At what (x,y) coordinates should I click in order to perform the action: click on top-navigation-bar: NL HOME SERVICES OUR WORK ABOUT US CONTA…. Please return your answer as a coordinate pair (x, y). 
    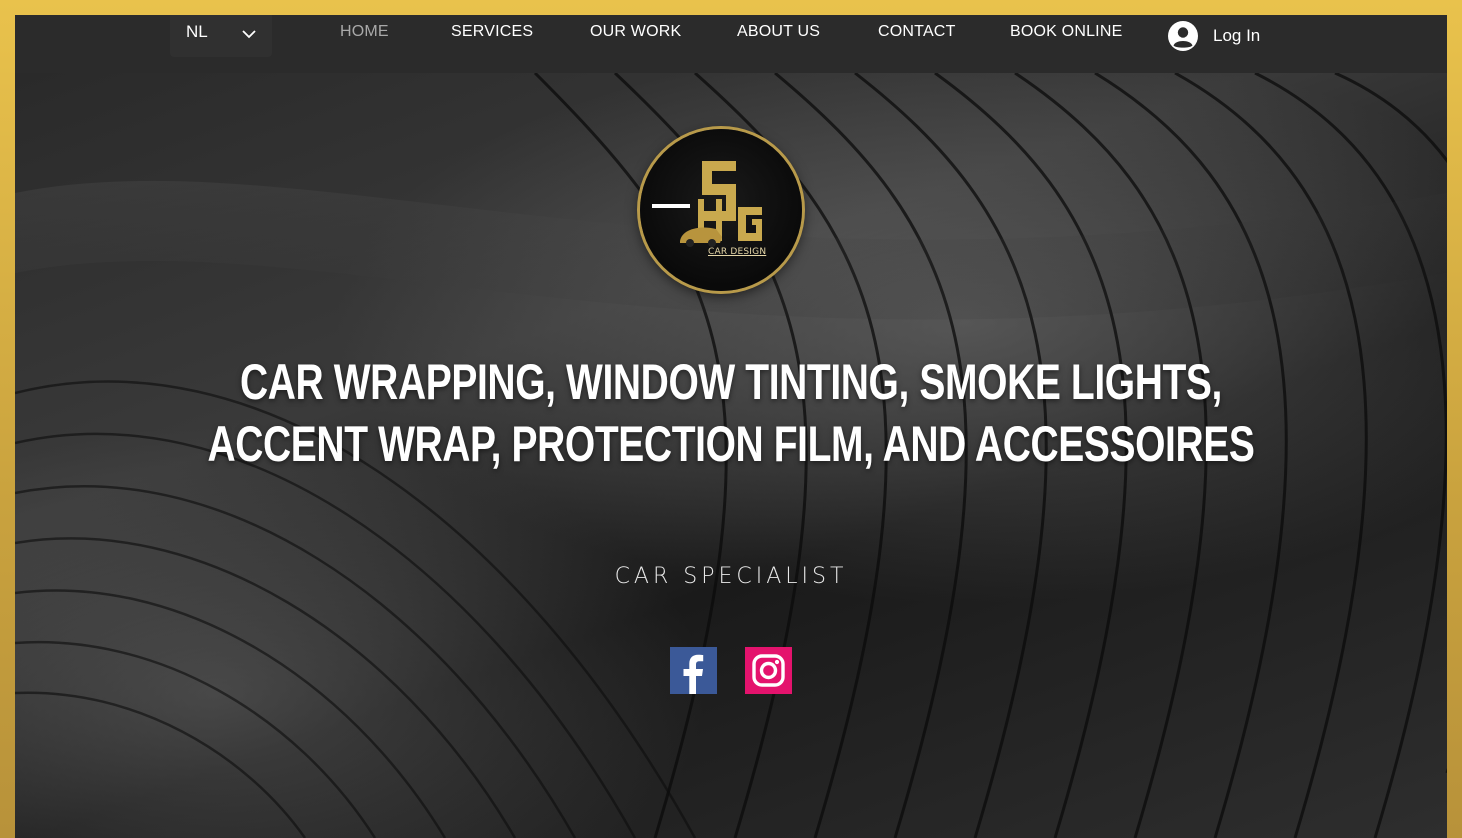
    Looking at the image, I should click on (731, 44).